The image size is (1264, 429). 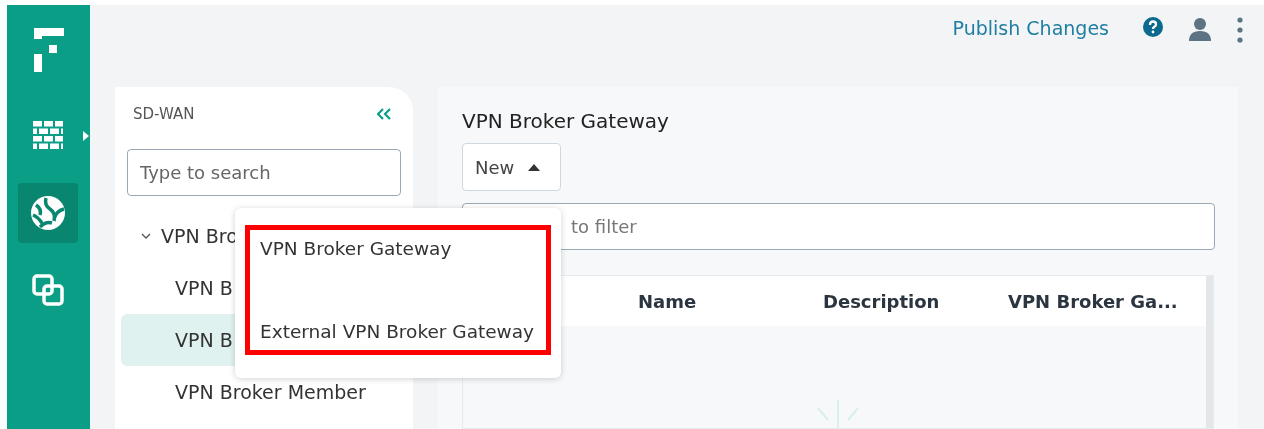 I want to click on page-title: VPN Broker Gateway, so click(x=565, y=121).